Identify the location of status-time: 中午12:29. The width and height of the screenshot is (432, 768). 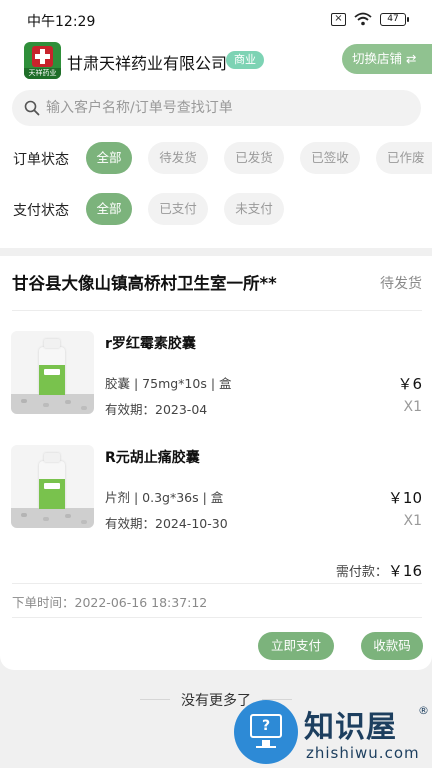
(61, 22).